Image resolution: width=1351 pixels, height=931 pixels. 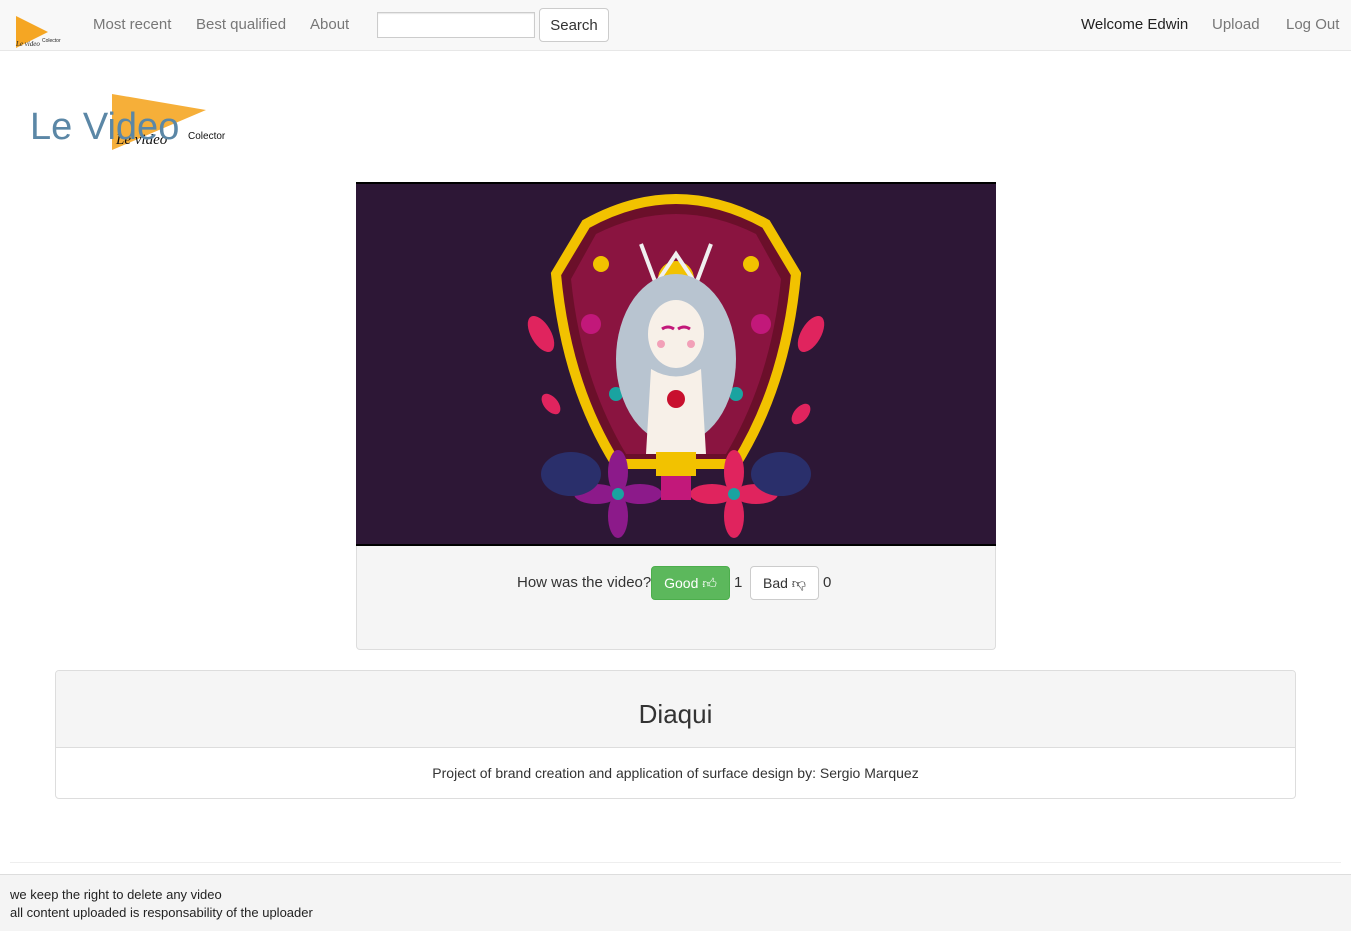 I want to click on bad-count: 0, so click(x=827, y=582).